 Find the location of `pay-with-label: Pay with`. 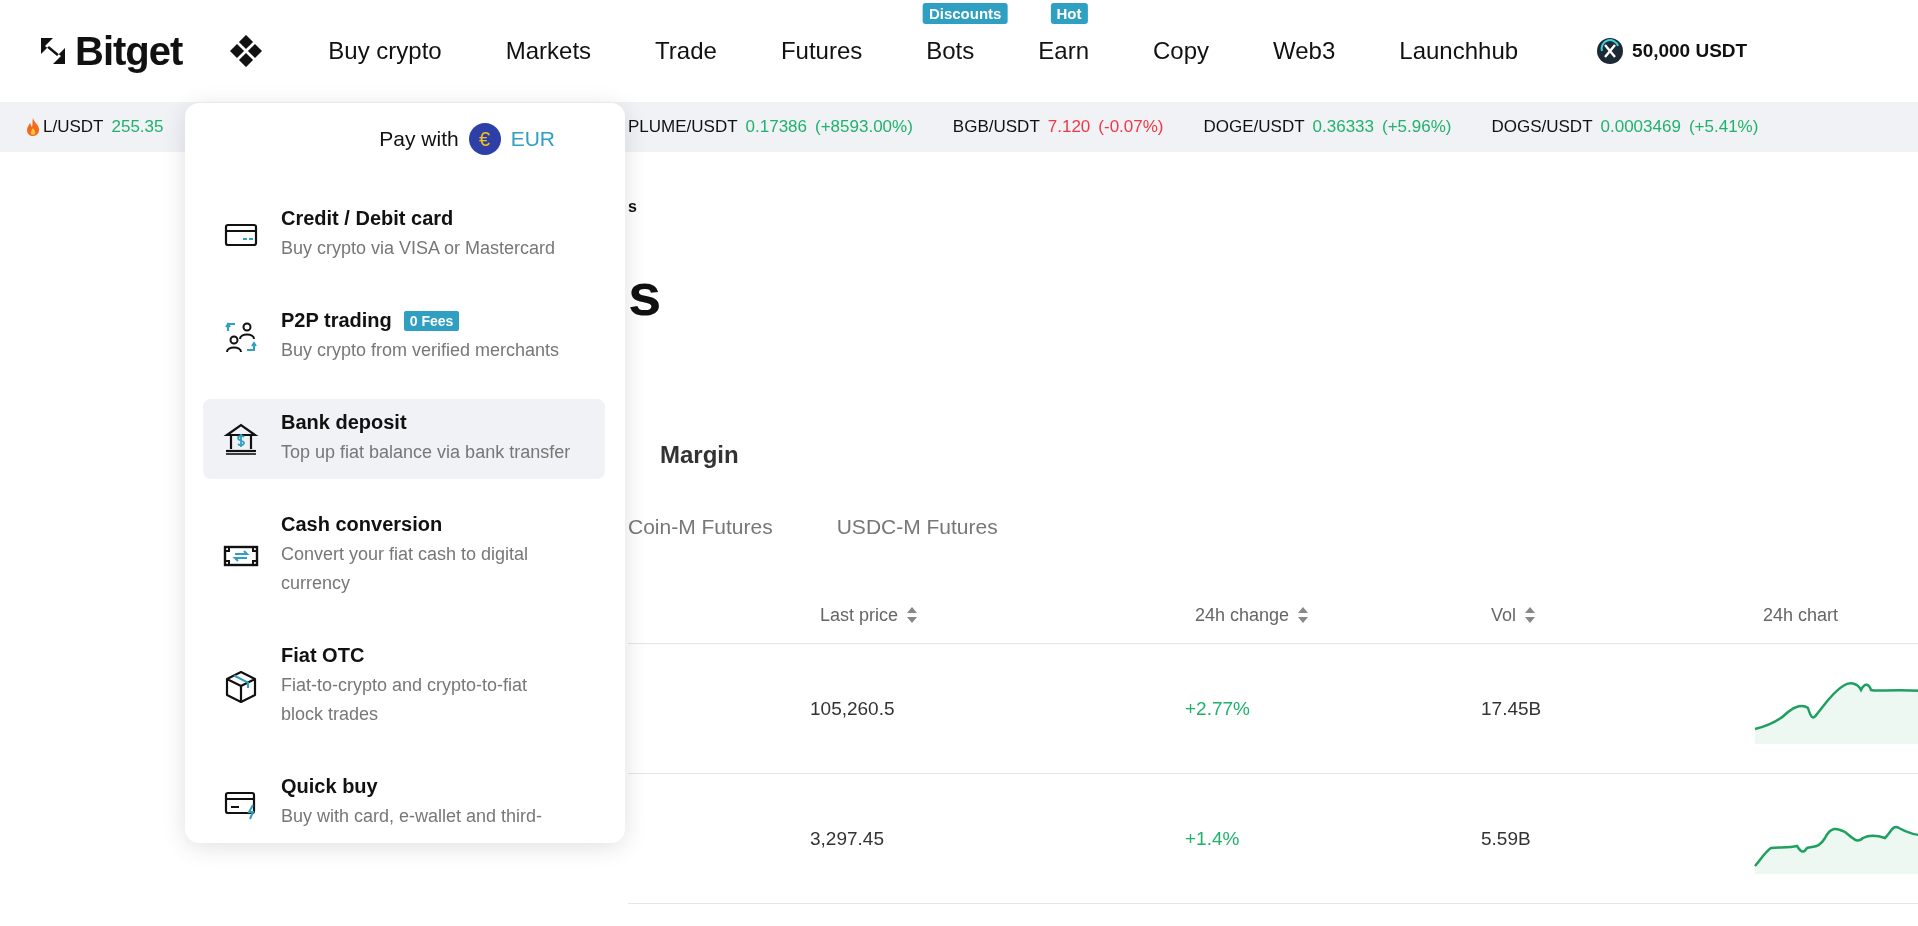

pay-with-label: Pay with is located at coordinates (419, 139).